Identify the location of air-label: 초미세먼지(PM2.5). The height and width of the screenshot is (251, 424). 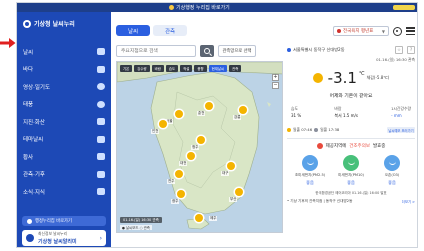
(310, 175).